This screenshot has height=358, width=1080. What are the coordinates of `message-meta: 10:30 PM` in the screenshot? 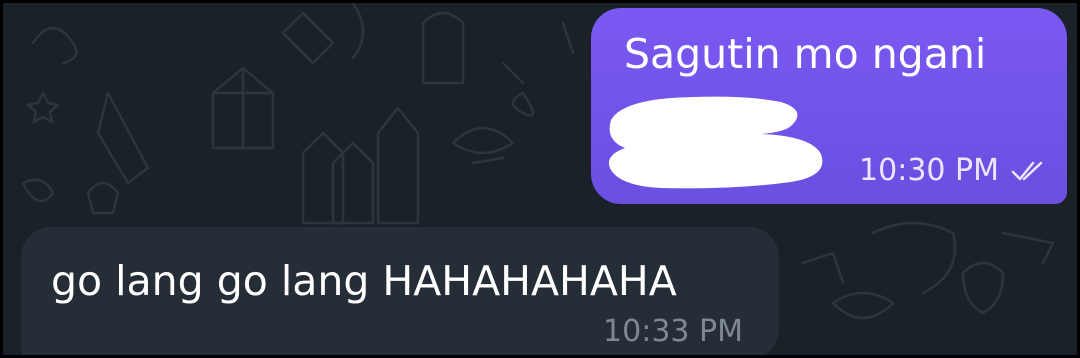 It's located at (952, 171).